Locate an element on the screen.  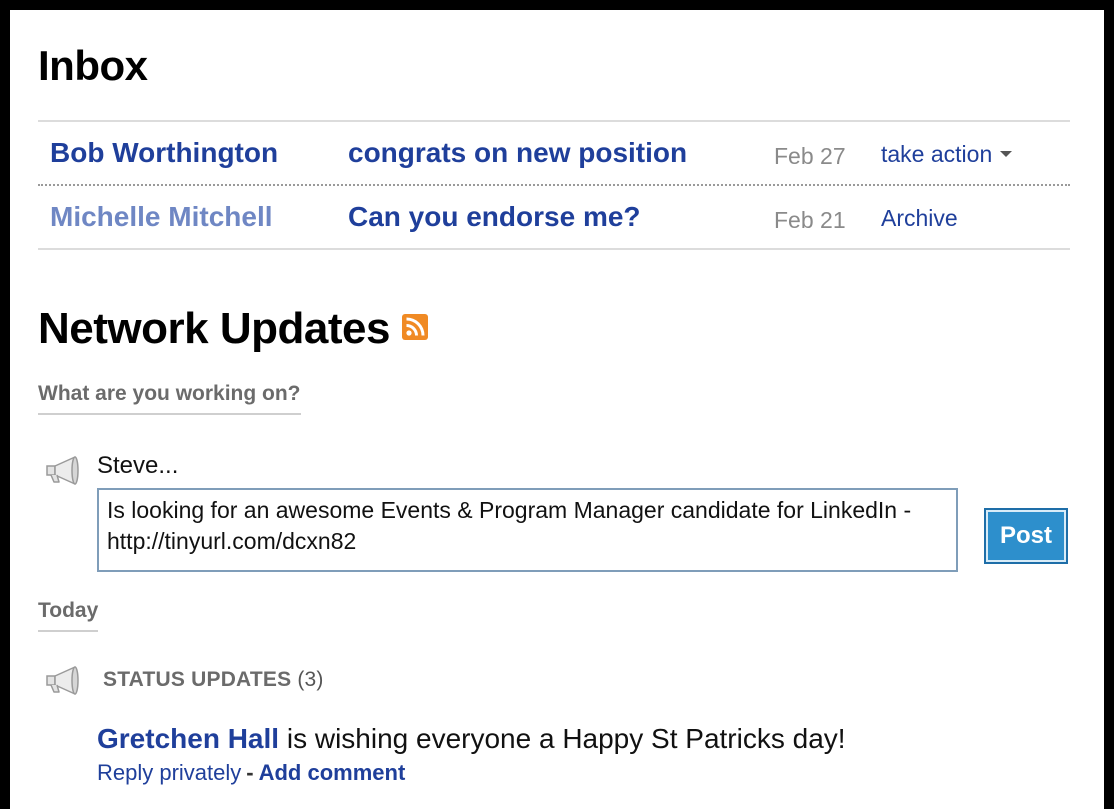
rss-feed-icon is located at coordinates (414, 327).